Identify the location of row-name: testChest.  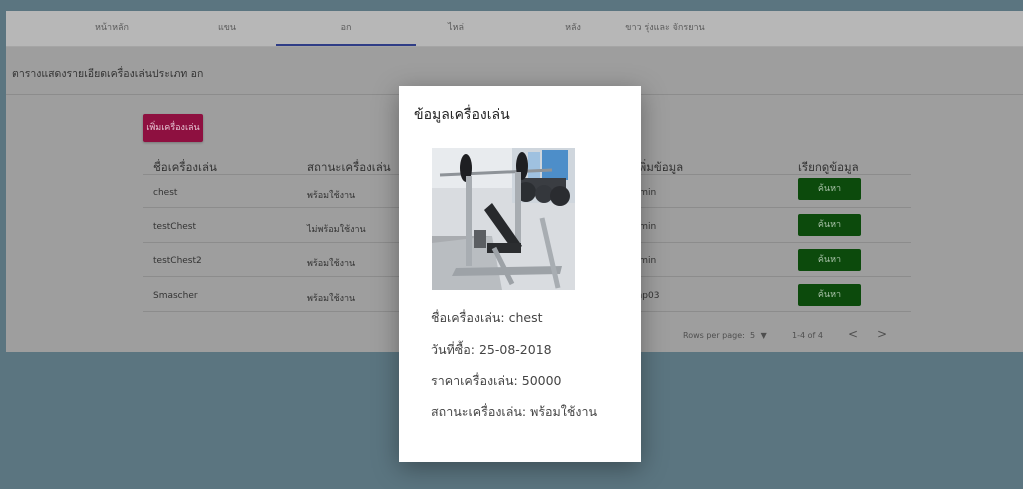
(175, 227).